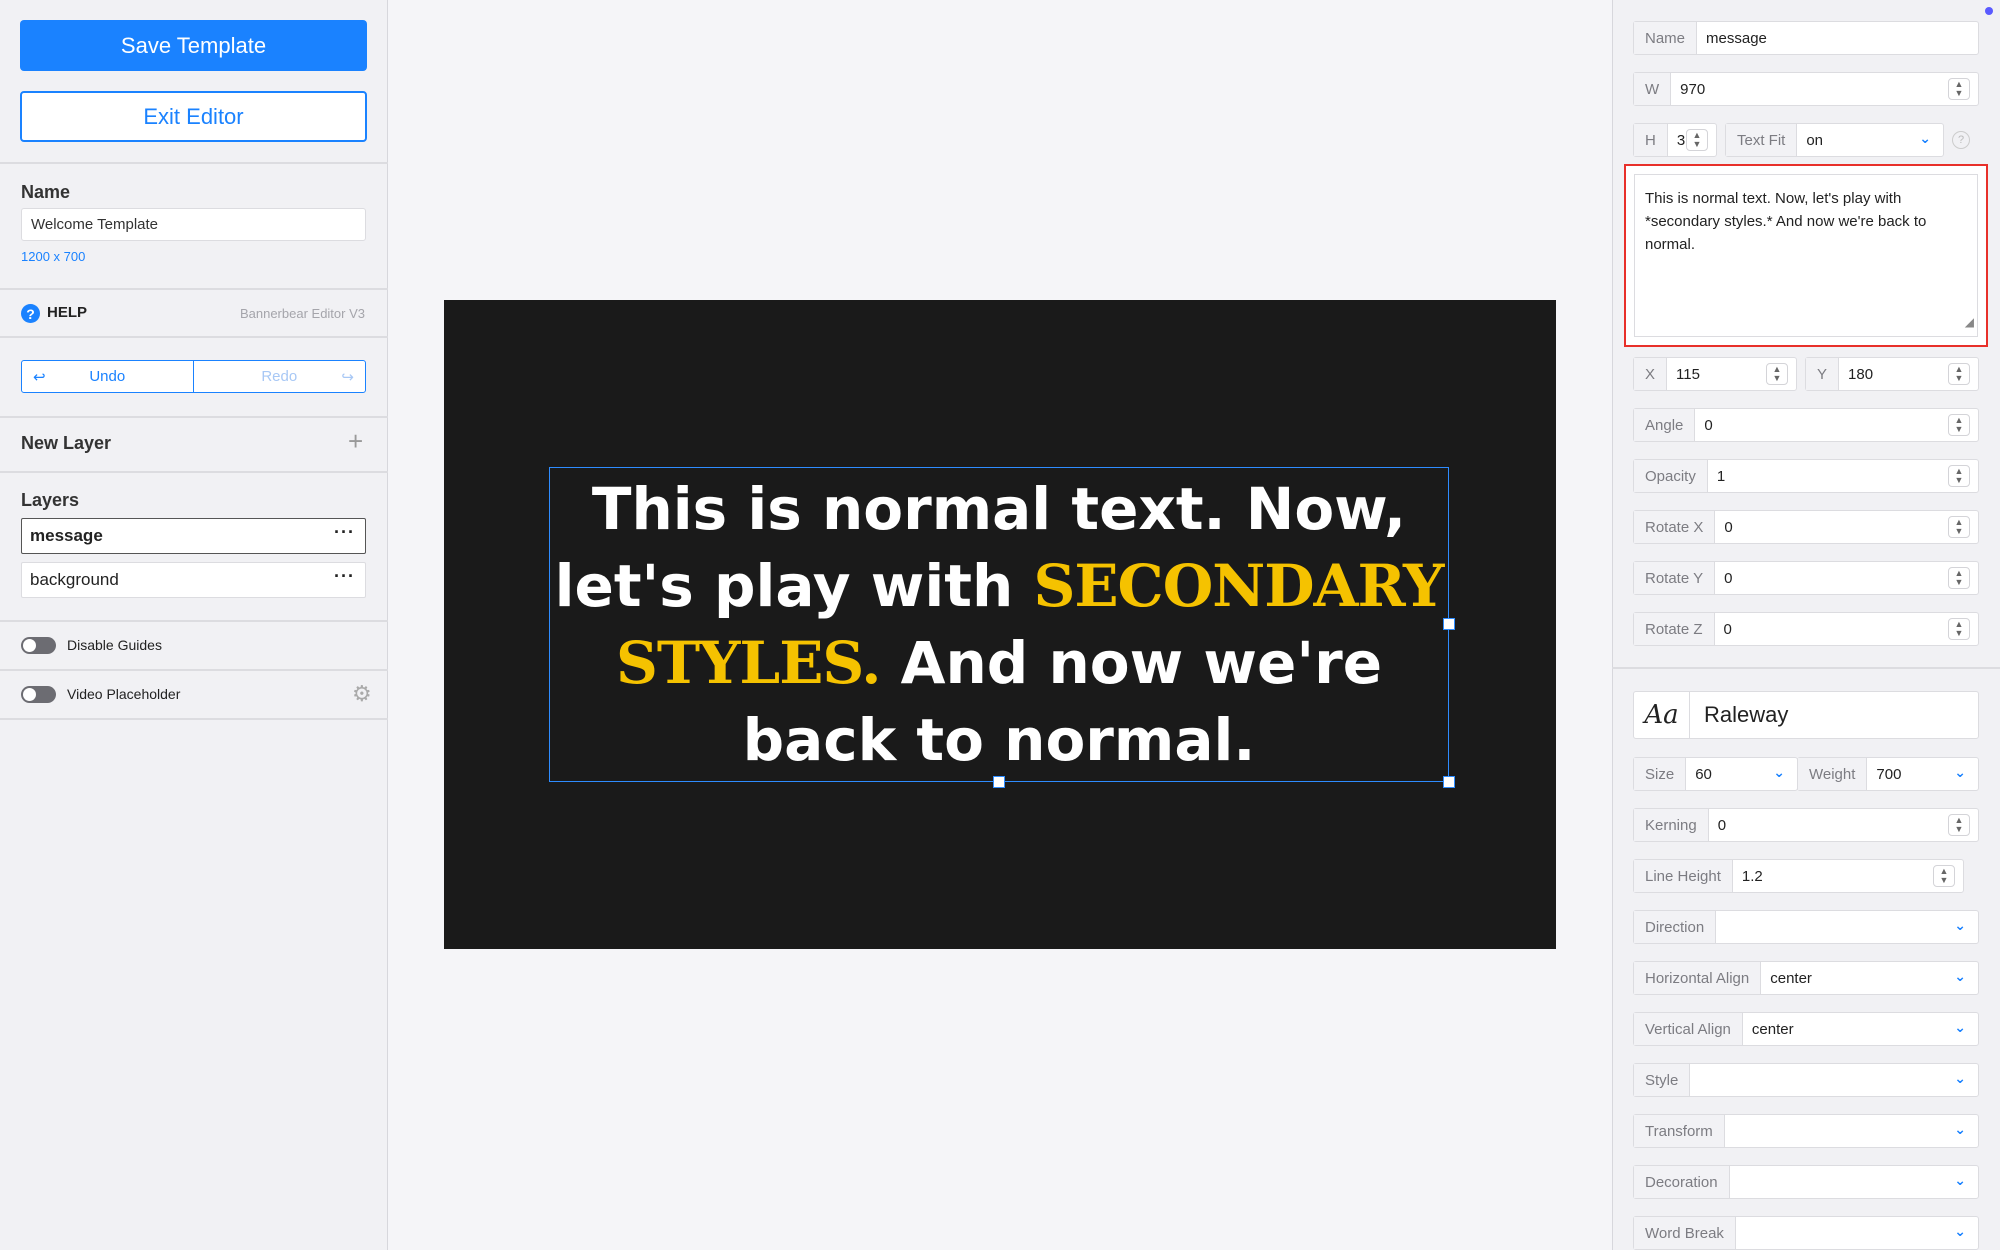  What do you see at coordinates (362, 694) in the screenshot?
I see `gear-icon: ⚙` at bounding box center [362, 694].